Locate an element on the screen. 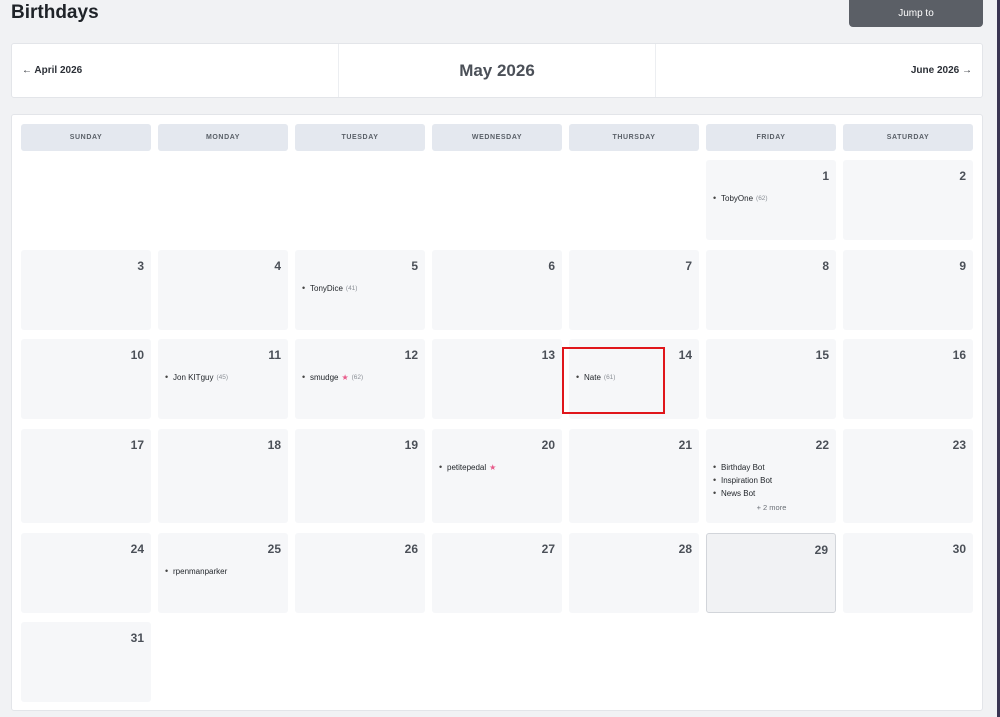 The height and width of the screenshot is (717, 1000). weekday-header-wednesday: WEDNESDAY is located at coordinates (497, 137).